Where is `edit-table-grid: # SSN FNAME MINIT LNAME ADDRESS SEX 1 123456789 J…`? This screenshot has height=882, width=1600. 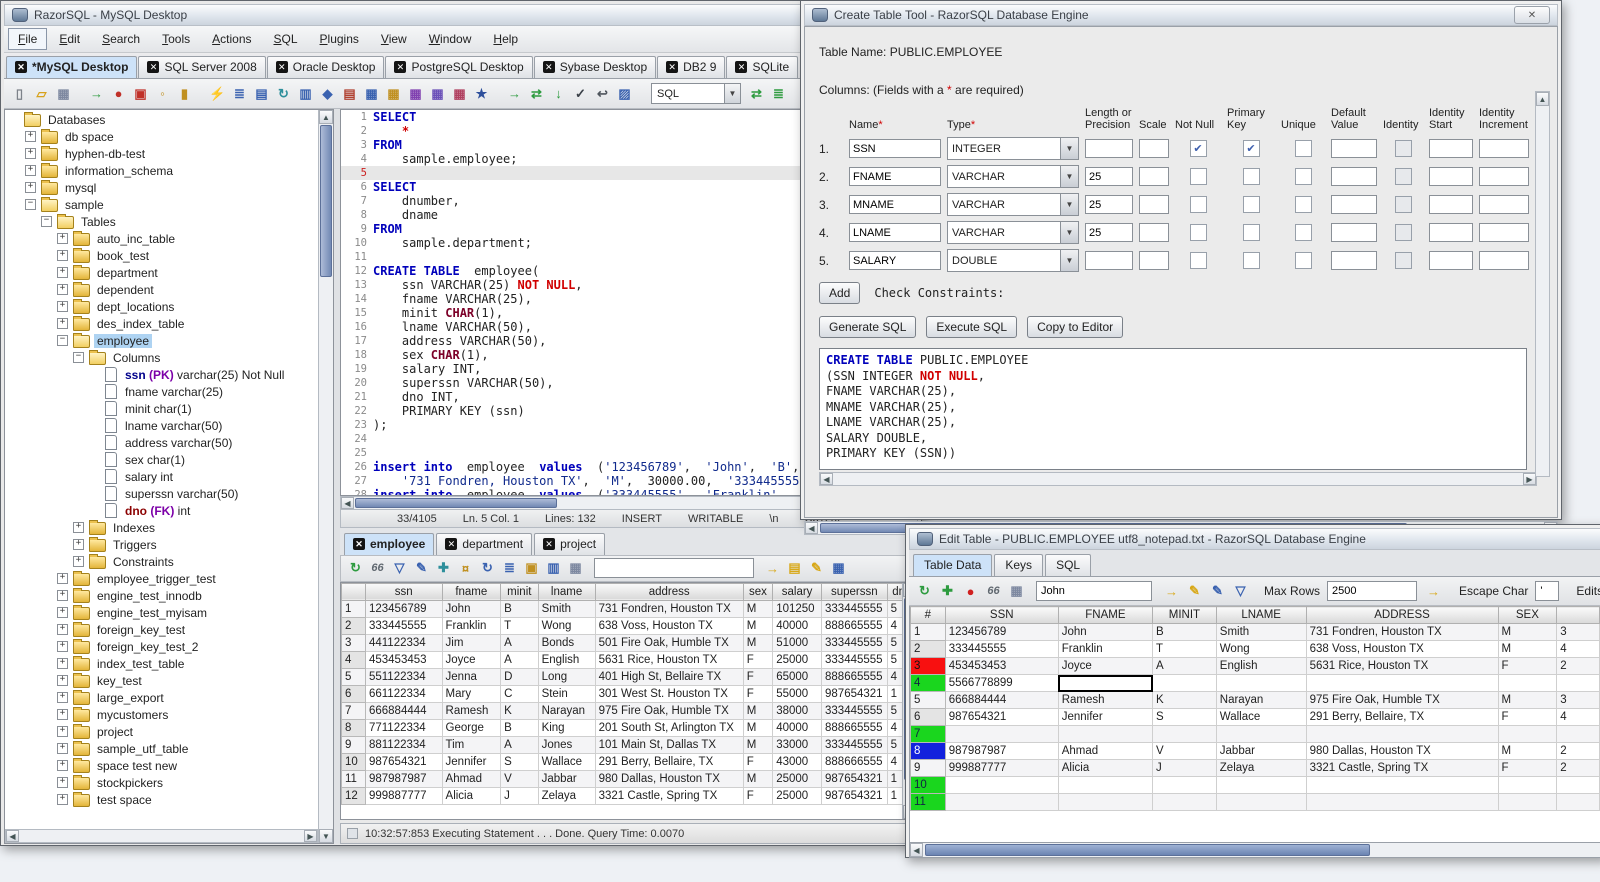
edit-table-grid: # SSN FNAME MINIT LNAME ADDRESS SEX 1 123456789 J… is located at coordinates (1255, 708).